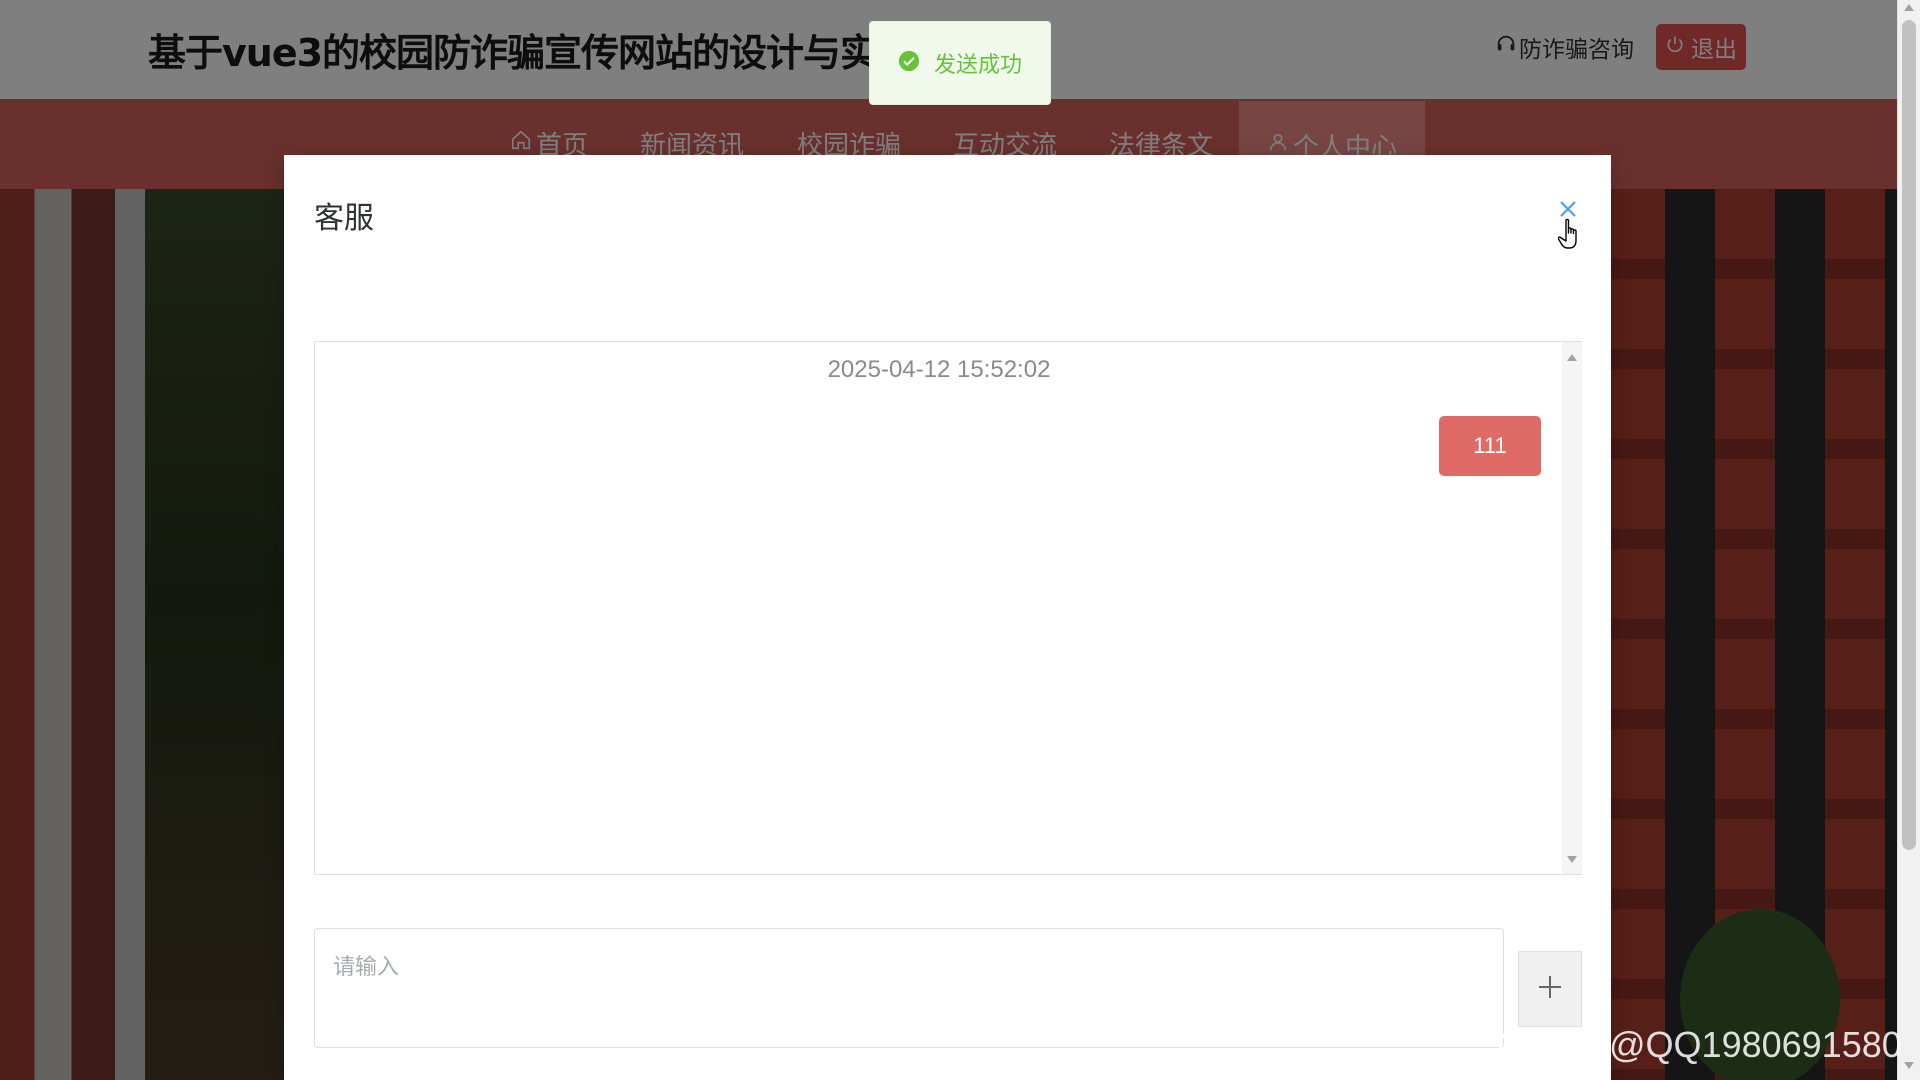  What do you see at coordinates (1909, 1065) in the screenshot?
I see `scroll-down-icon` at bounding box center [1909, 1065].